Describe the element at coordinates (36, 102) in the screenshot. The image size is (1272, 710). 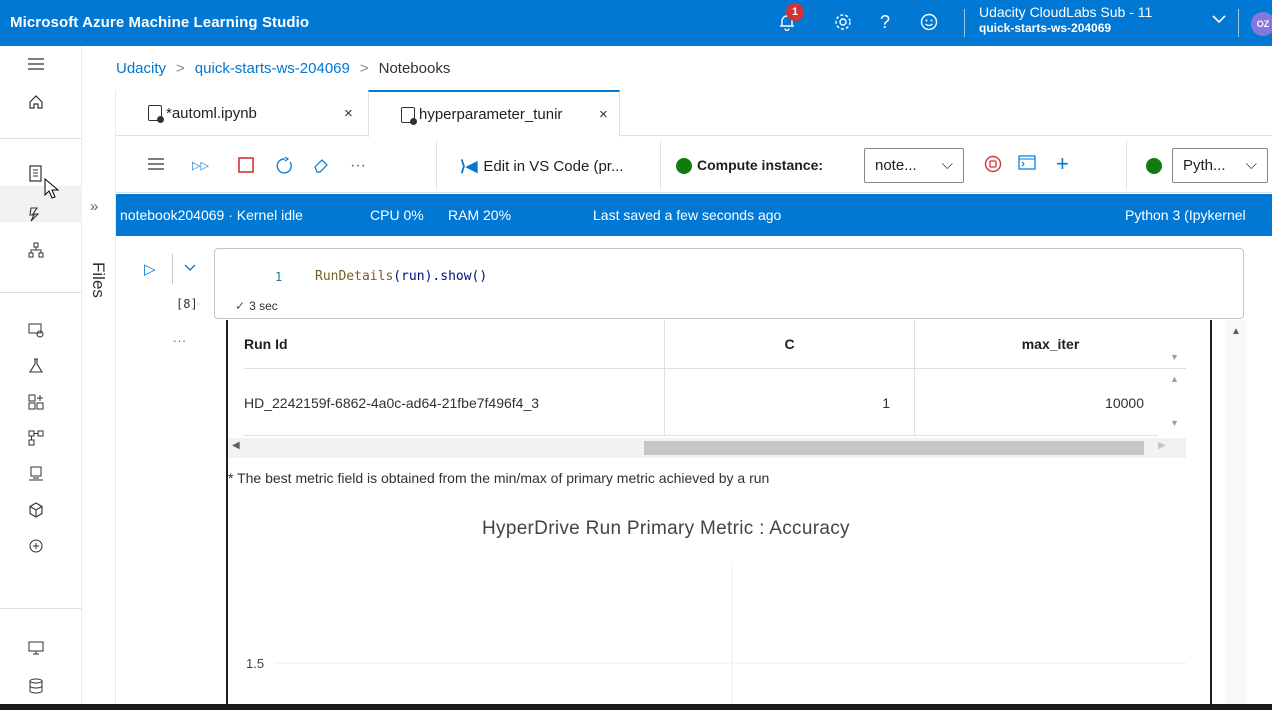
I see `home-icon` at that location.